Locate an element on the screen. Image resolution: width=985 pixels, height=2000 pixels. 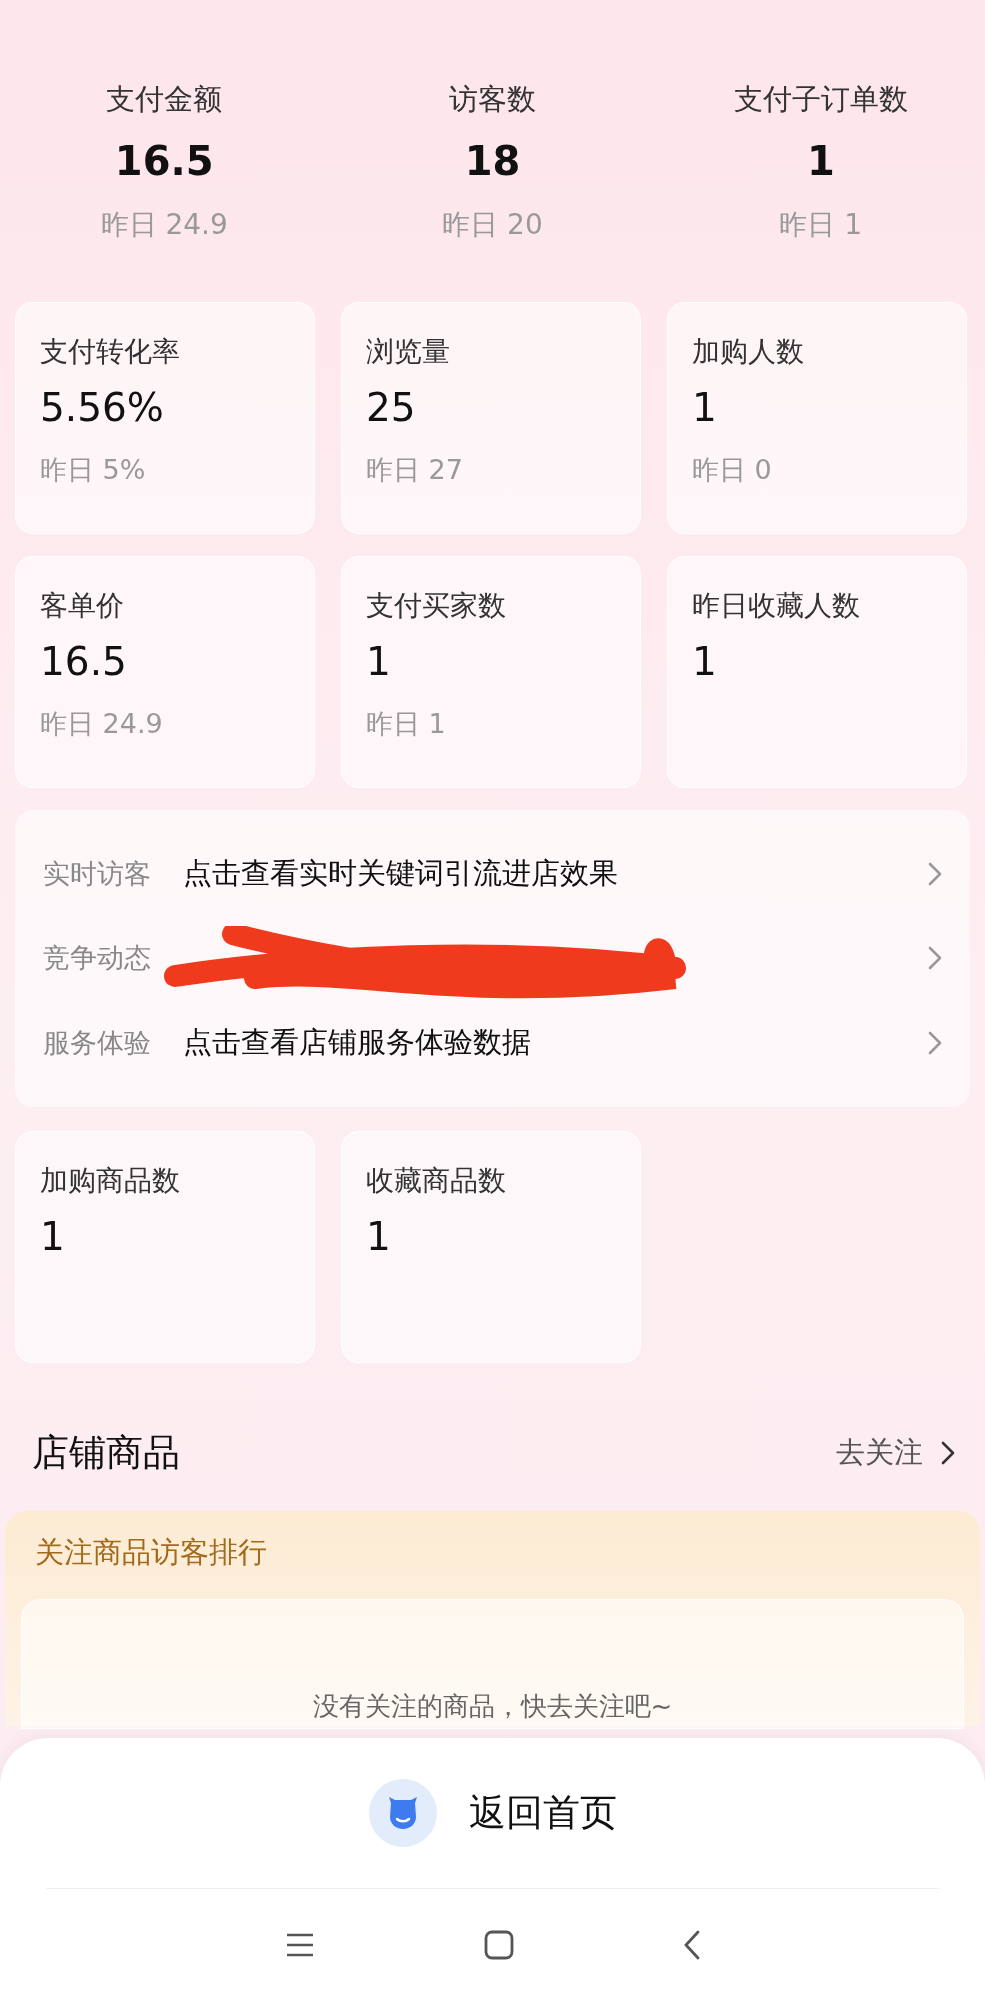
metric-label: 支付买家数 is located at coordinates (436, 606).